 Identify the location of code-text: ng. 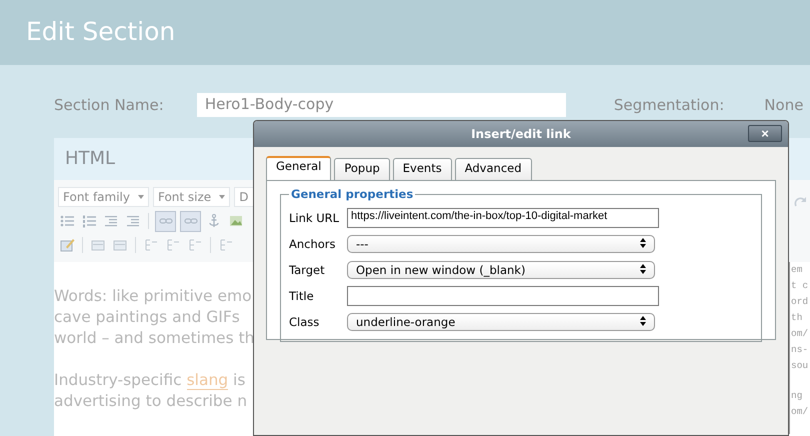
(796, 396).